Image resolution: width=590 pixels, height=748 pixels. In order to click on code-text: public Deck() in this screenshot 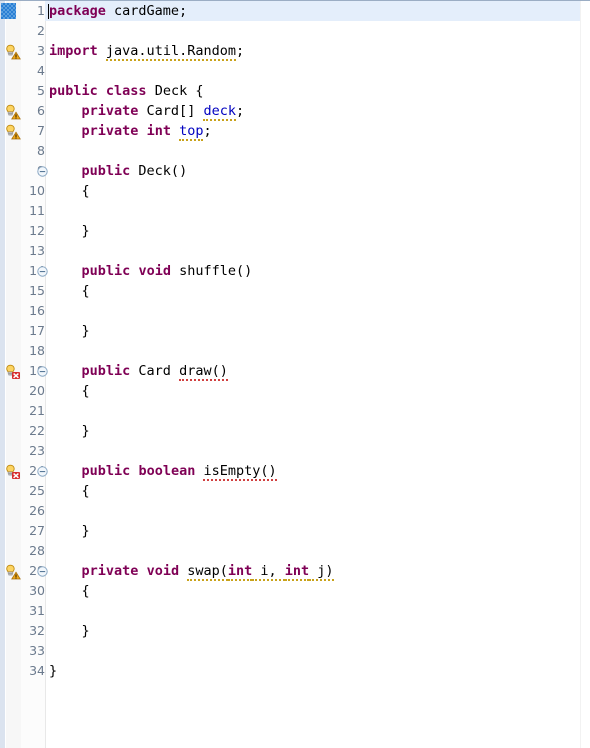, I will do `click(118, 171)`.